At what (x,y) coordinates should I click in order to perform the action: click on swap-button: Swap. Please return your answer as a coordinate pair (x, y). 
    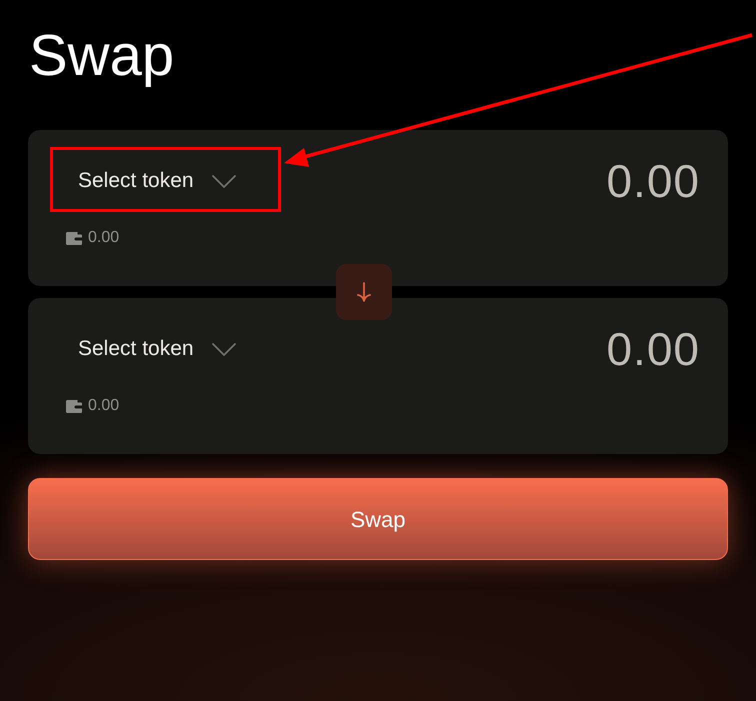
    Looking at the image, I should click on (378, 519).